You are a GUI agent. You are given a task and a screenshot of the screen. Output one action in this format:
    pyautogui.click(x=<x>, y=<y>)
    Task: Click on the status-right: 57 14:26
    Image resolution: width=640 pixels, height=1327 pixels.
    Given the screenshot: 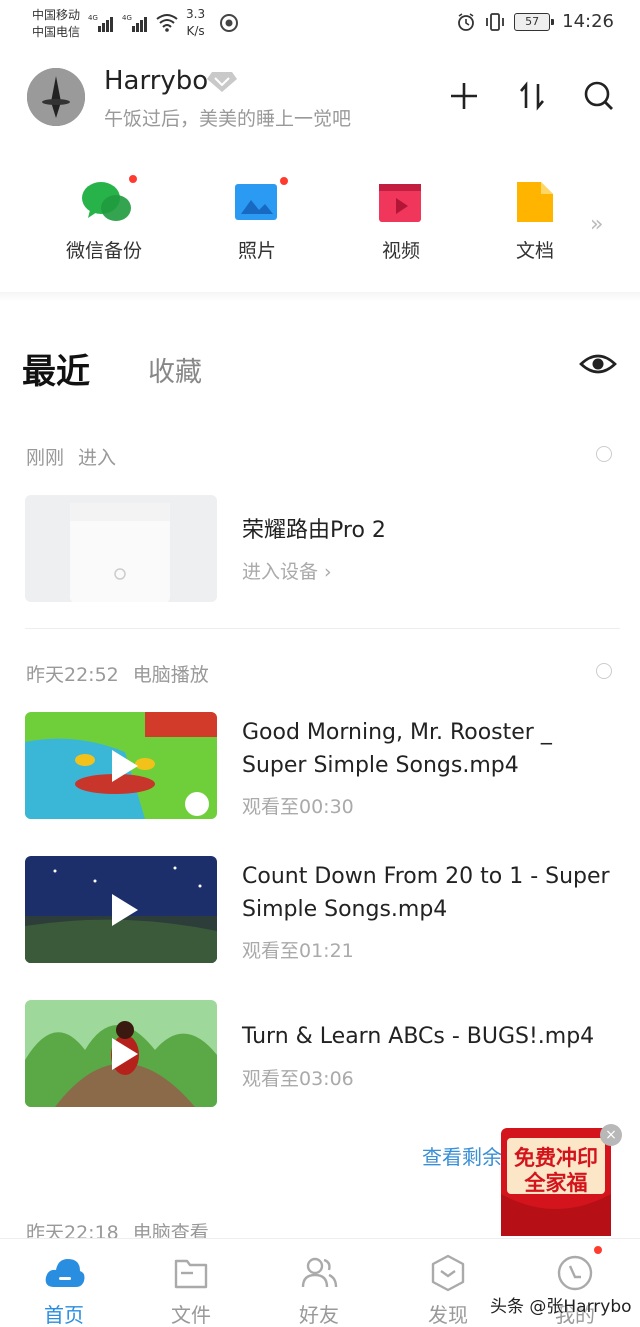 What is the action you would take?
    pyautogui.click(x=535, y=21)
    